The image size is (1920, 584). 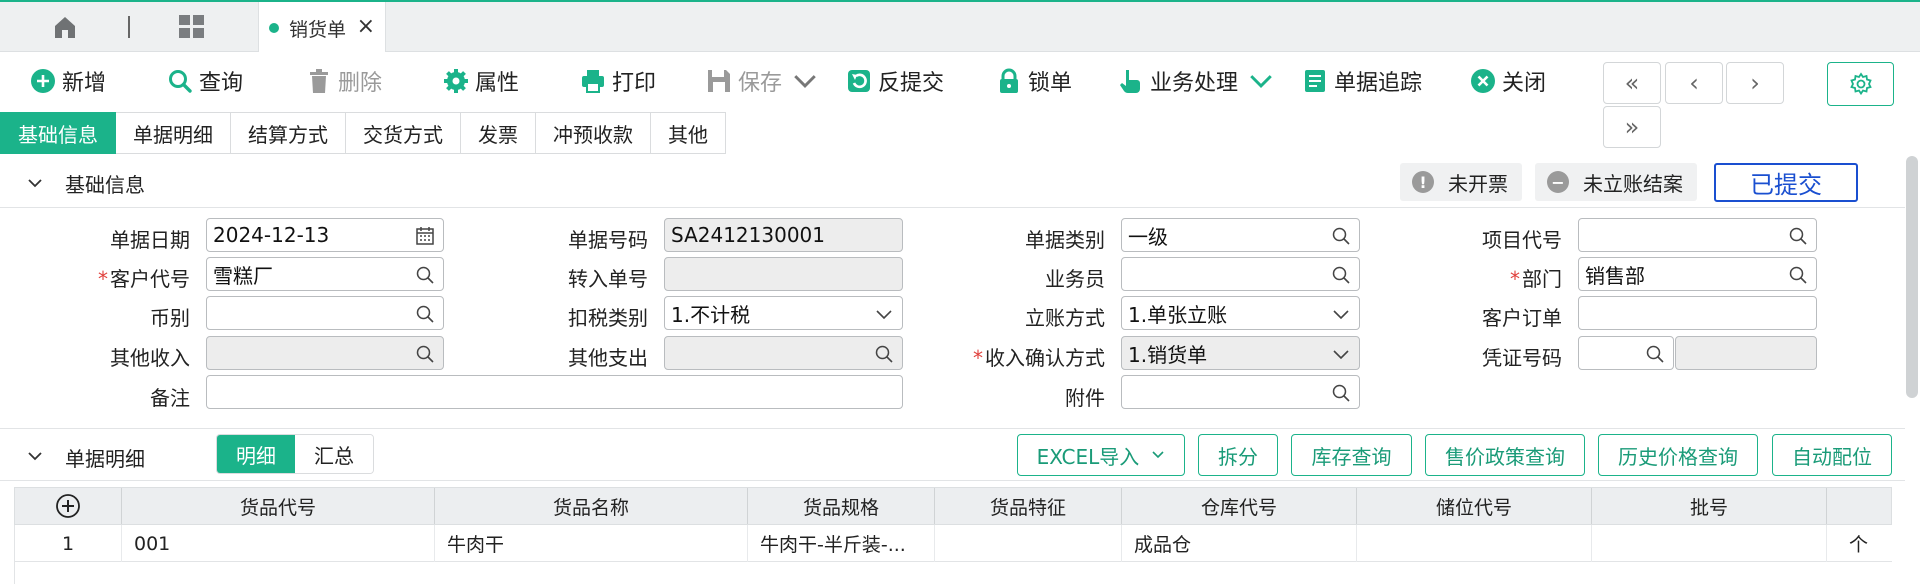 I want to click on properties-button: 属性, so click(x=481, y=81).